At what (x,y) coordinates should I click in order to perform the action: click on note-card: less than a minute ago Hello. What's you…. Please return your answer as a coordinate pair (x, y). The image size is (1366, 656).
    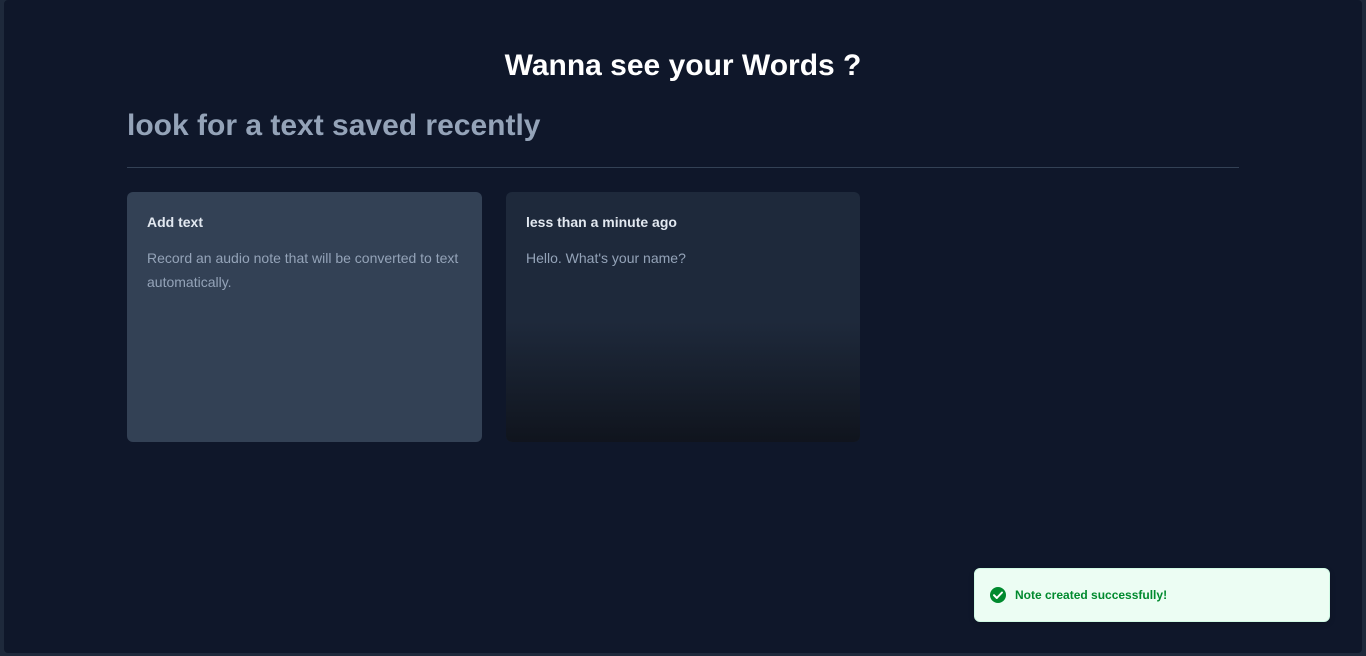
    Looking at the image, I should click on (683, 317).